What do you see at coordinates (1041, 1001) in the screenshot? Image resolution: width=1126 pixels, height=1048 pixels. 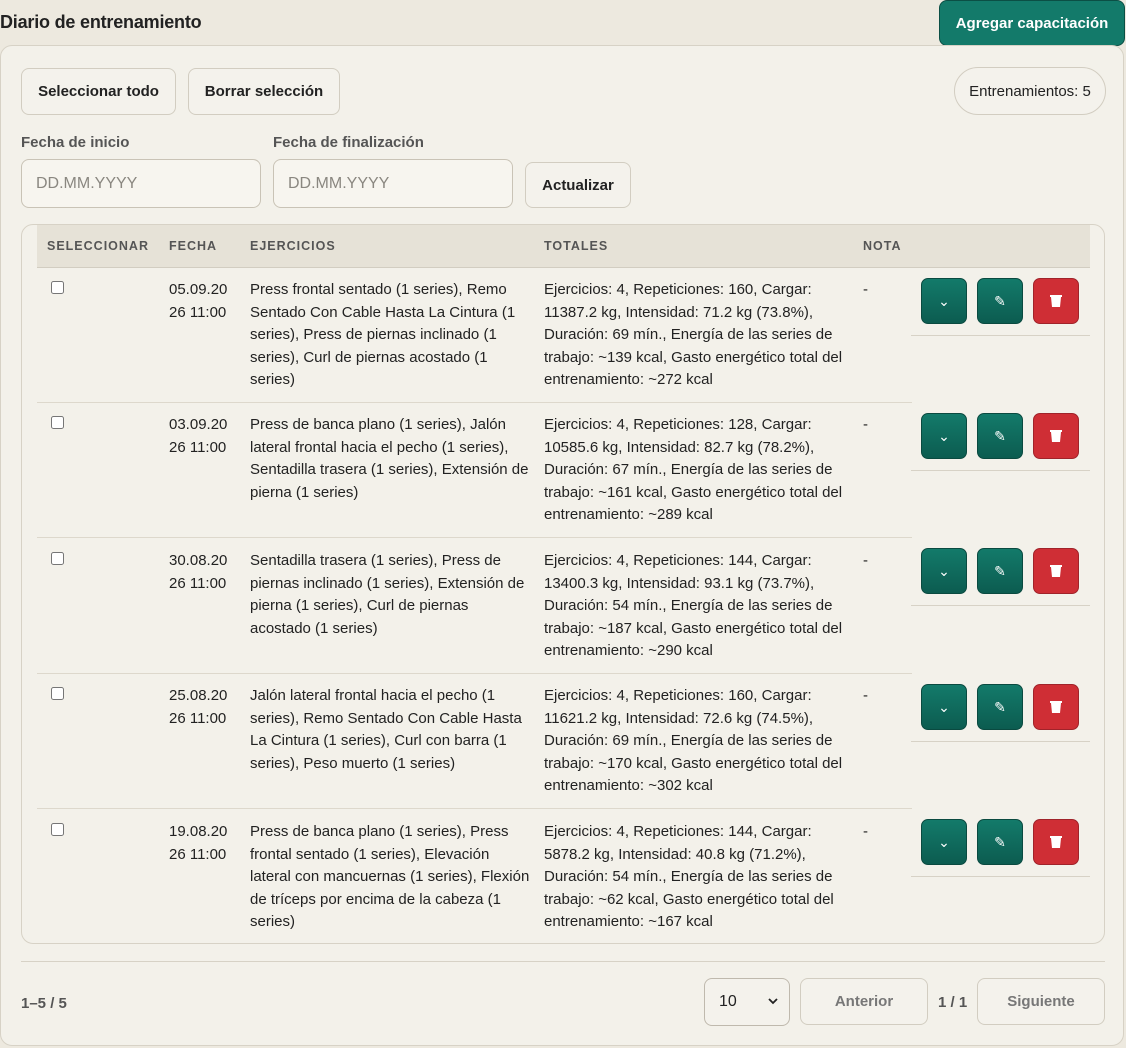 I see `next-page-button: Siguiente` at bounding box center [1041, 1001].